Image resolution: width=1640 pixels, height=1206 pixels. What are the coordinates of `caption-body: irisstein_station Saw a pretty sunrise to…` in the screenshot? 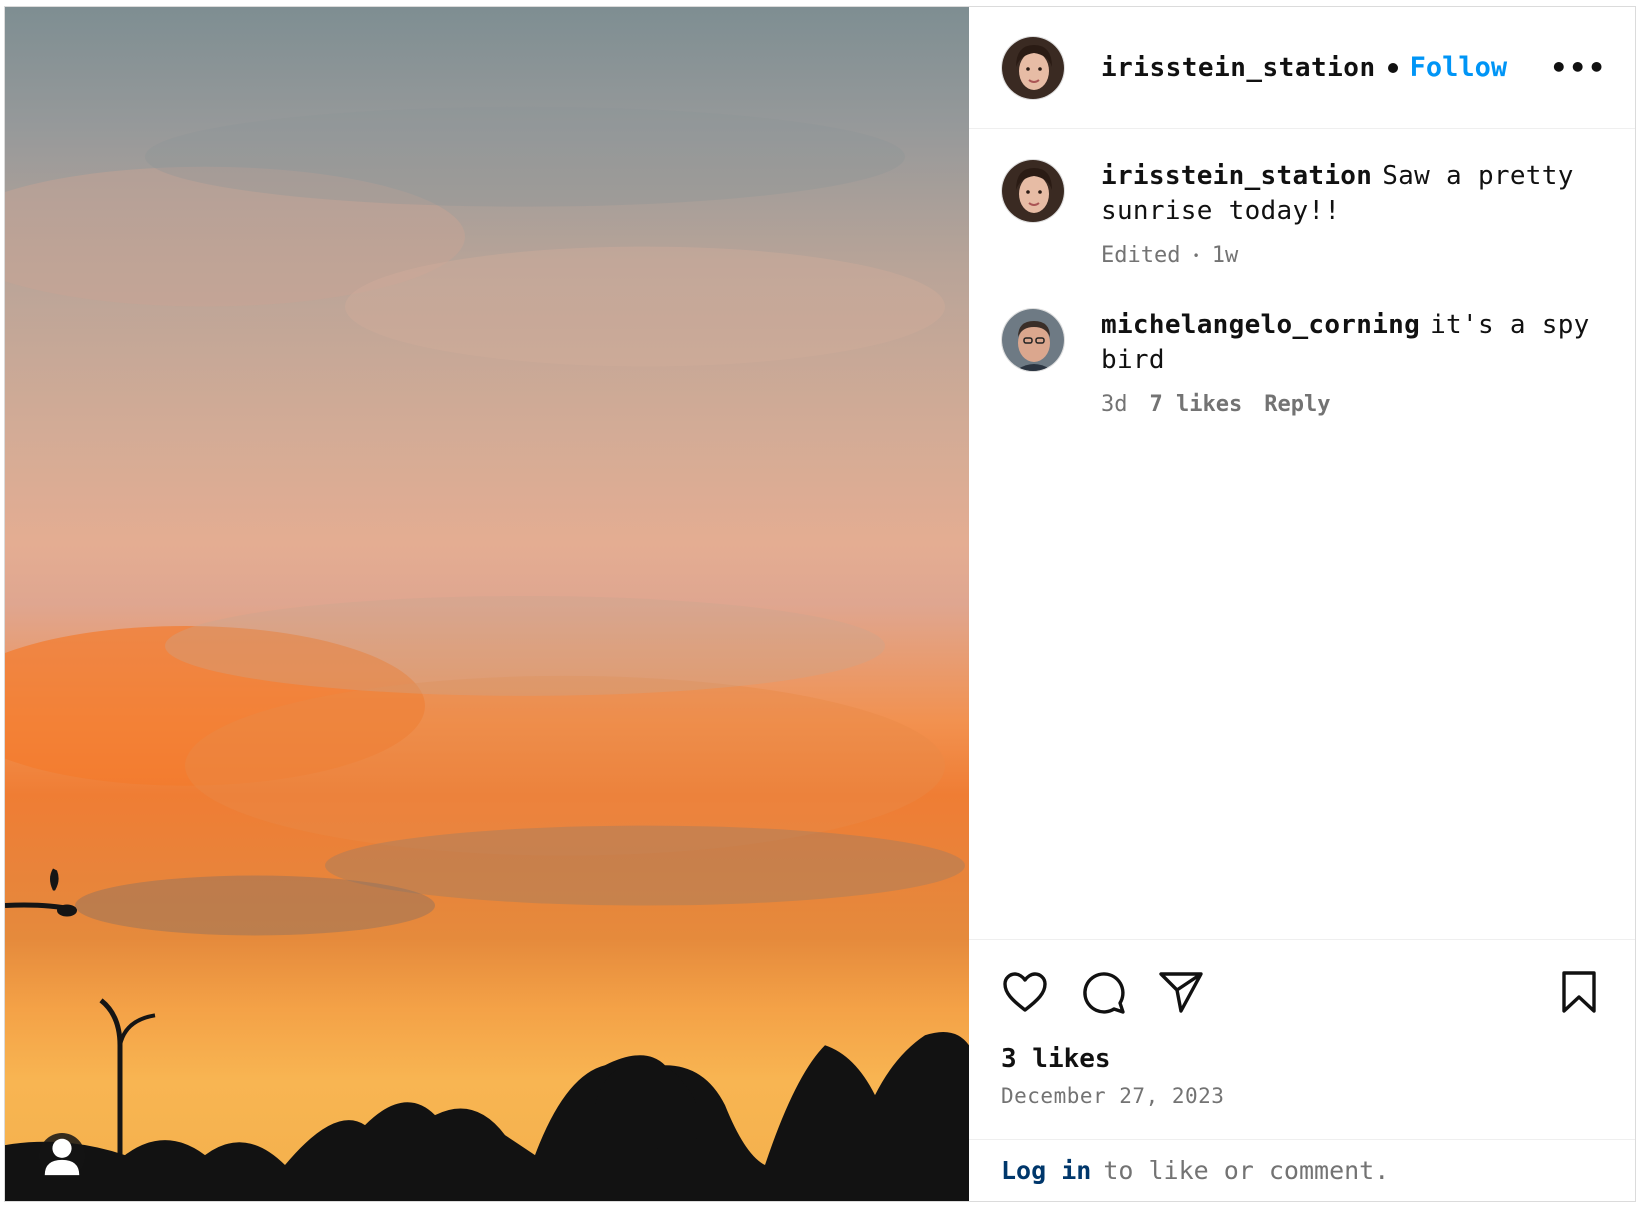 It's located at (1352, 213).